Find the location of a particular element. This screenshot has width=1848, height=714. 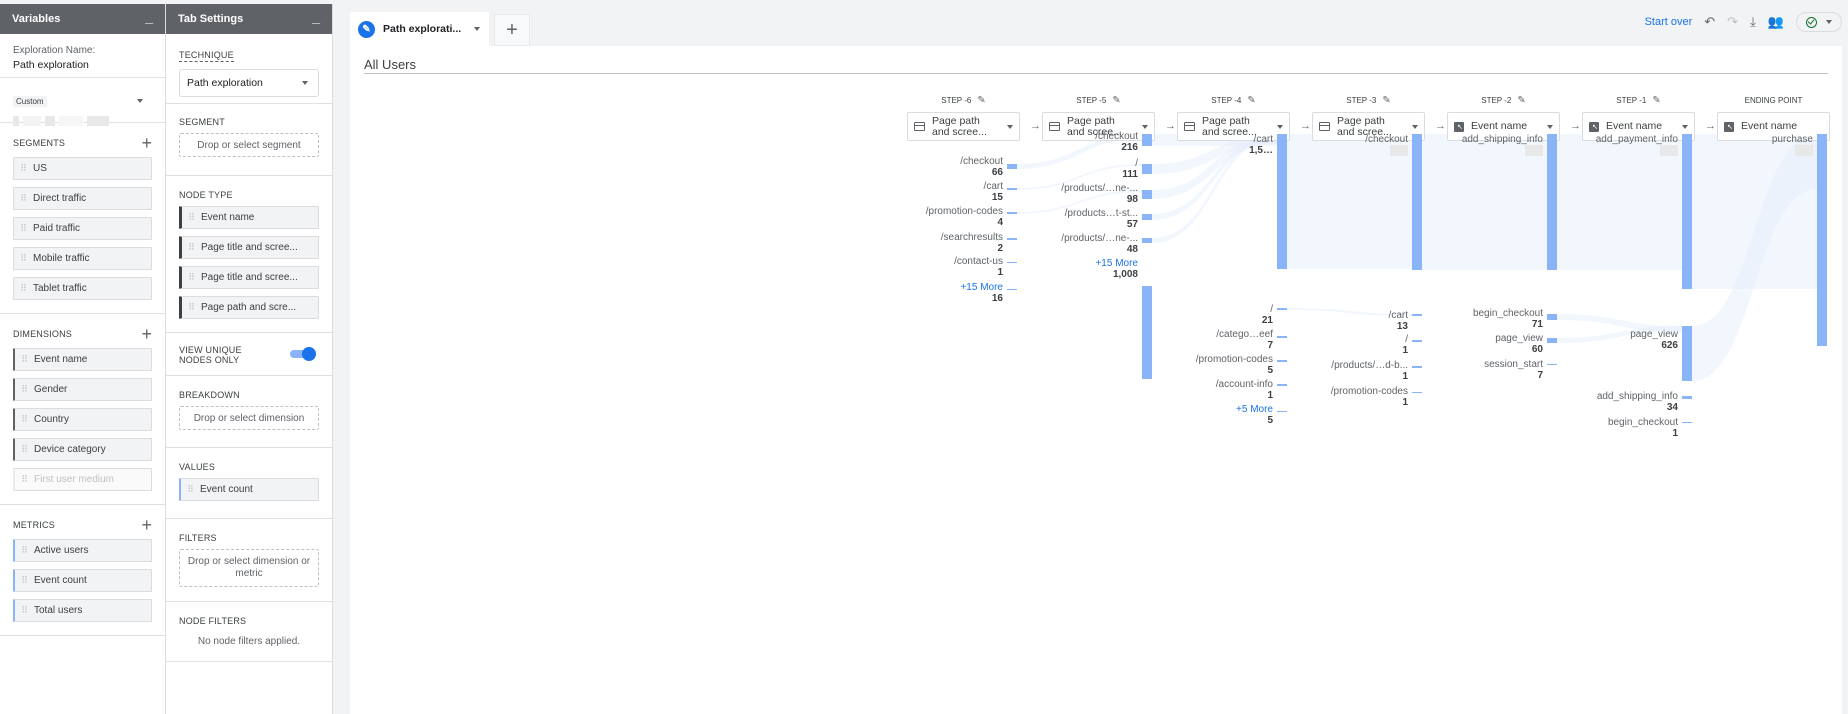

path-node: session_start 7 is located at coordinates (1513, 370).